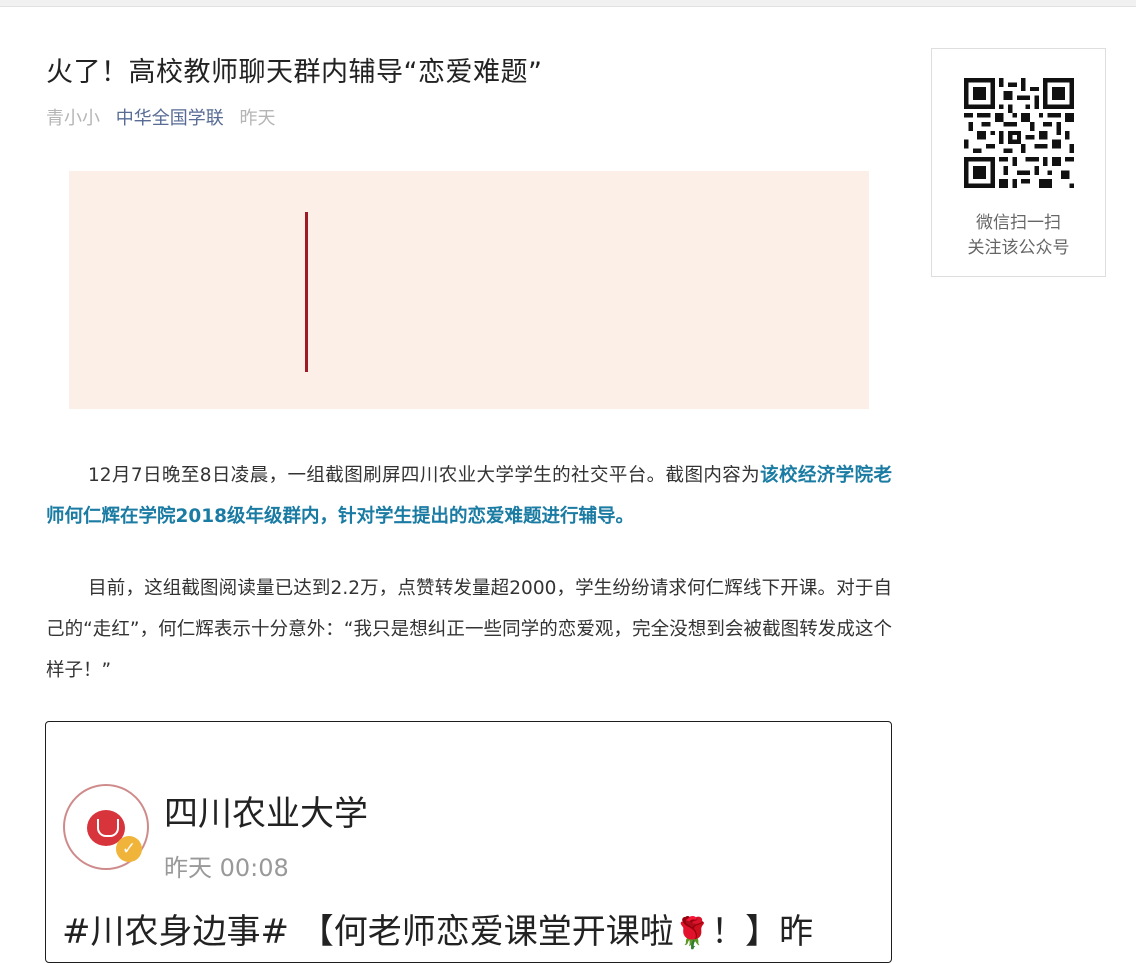 Image resolution: width=1136 pixels, height=963 pixels. Describe the element at coordinates (257, 118) in the screenshot. I see `publish-date: 昨天` at that location.